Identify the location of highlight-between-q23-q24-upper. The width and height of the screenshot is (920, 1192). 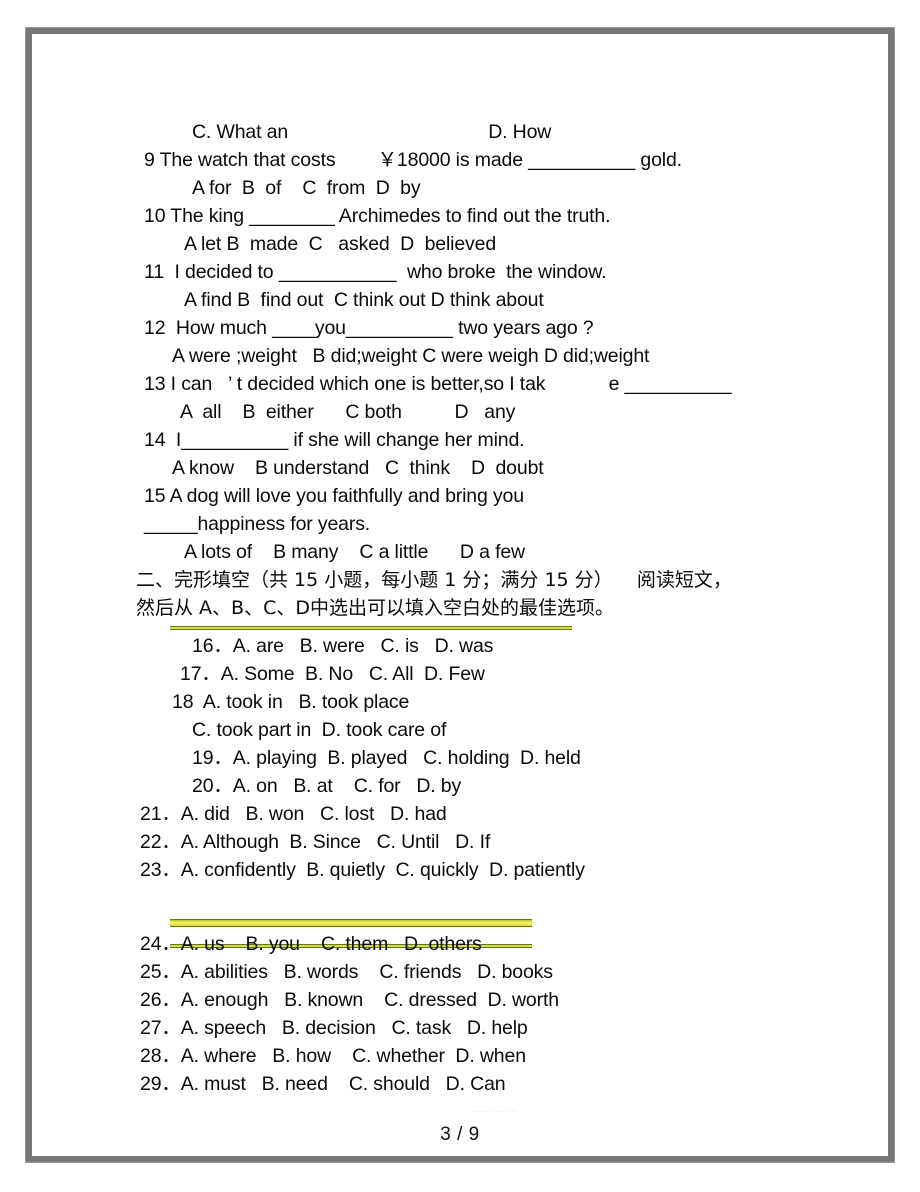
(351, 923).